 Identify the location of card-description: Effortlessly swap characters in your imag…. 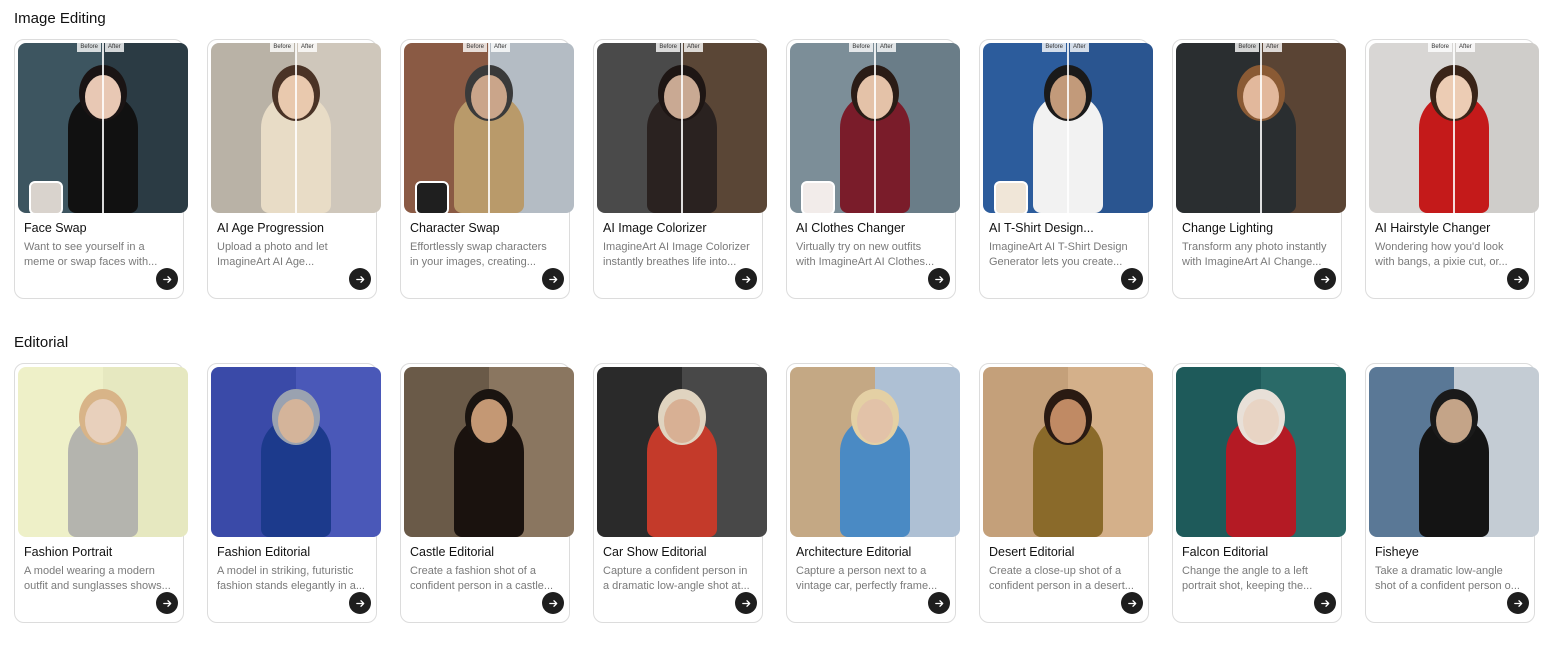
(487, 255).